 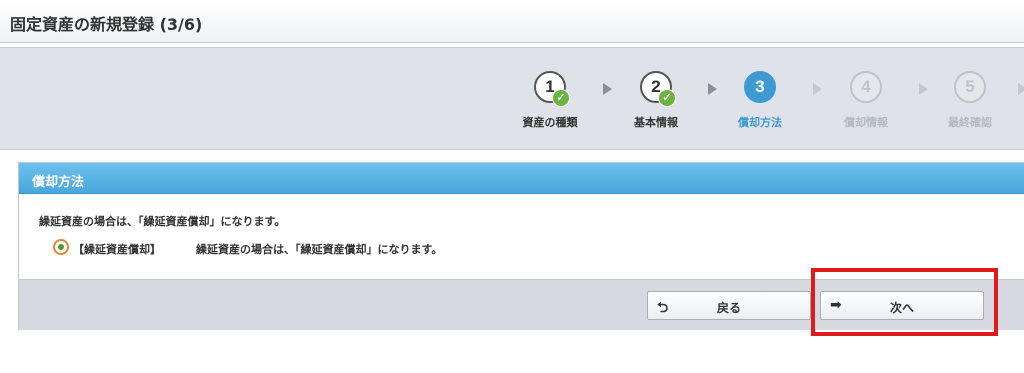 What do you see at coordinates (319, 249) in the screenshot?
I see `option-description: 繰延資産の場合は、「繰延資産償却」になります。` at bounding box center [319, 249].